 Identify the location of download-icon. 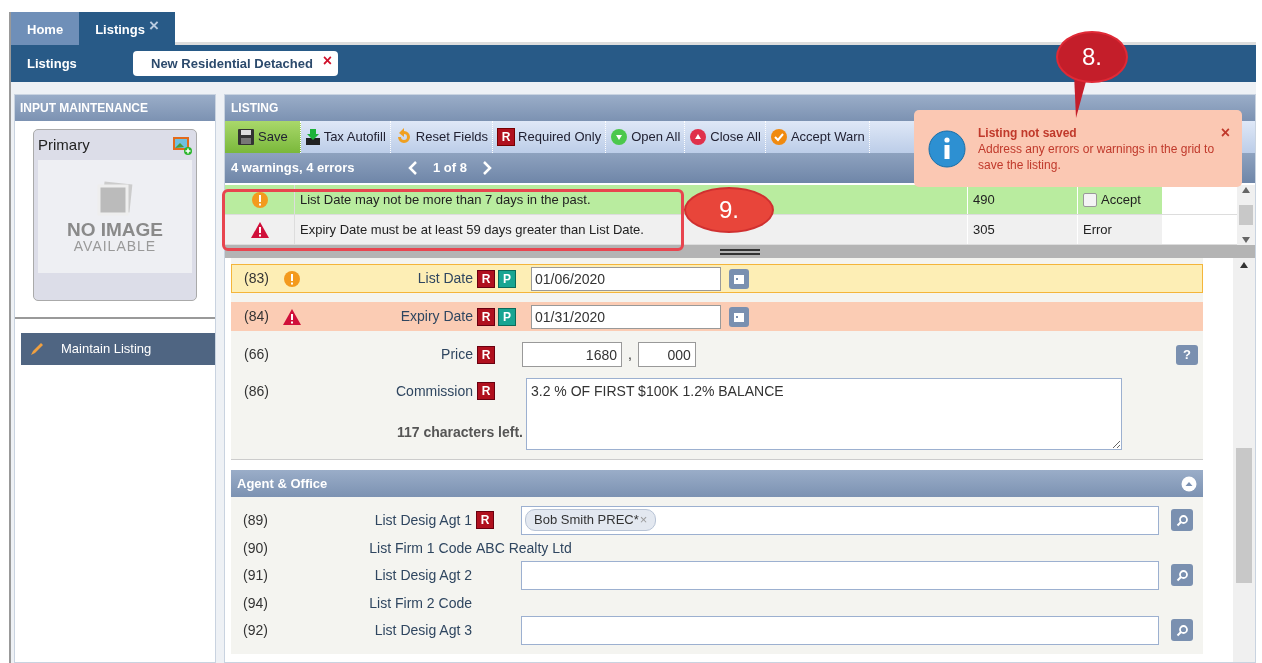
(312, 137).